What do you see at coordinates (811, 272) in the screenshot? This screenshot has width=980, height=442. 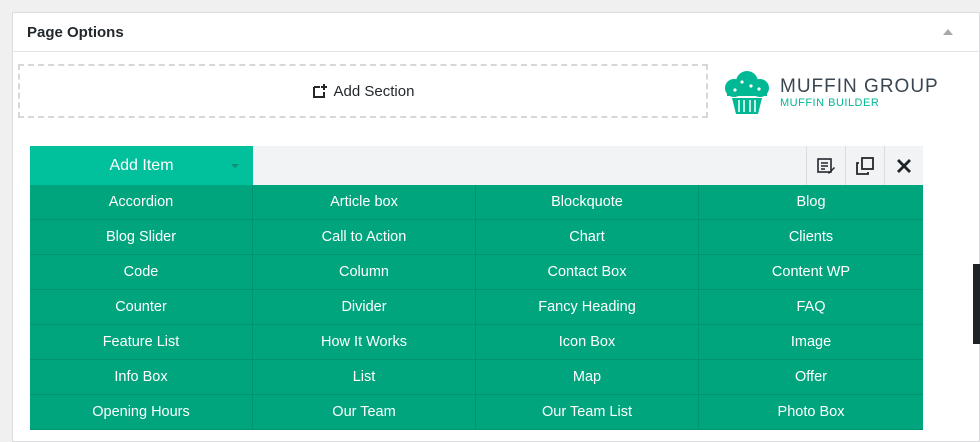 I see `item-type-option: Content WP` at bounding box center [811, 272].